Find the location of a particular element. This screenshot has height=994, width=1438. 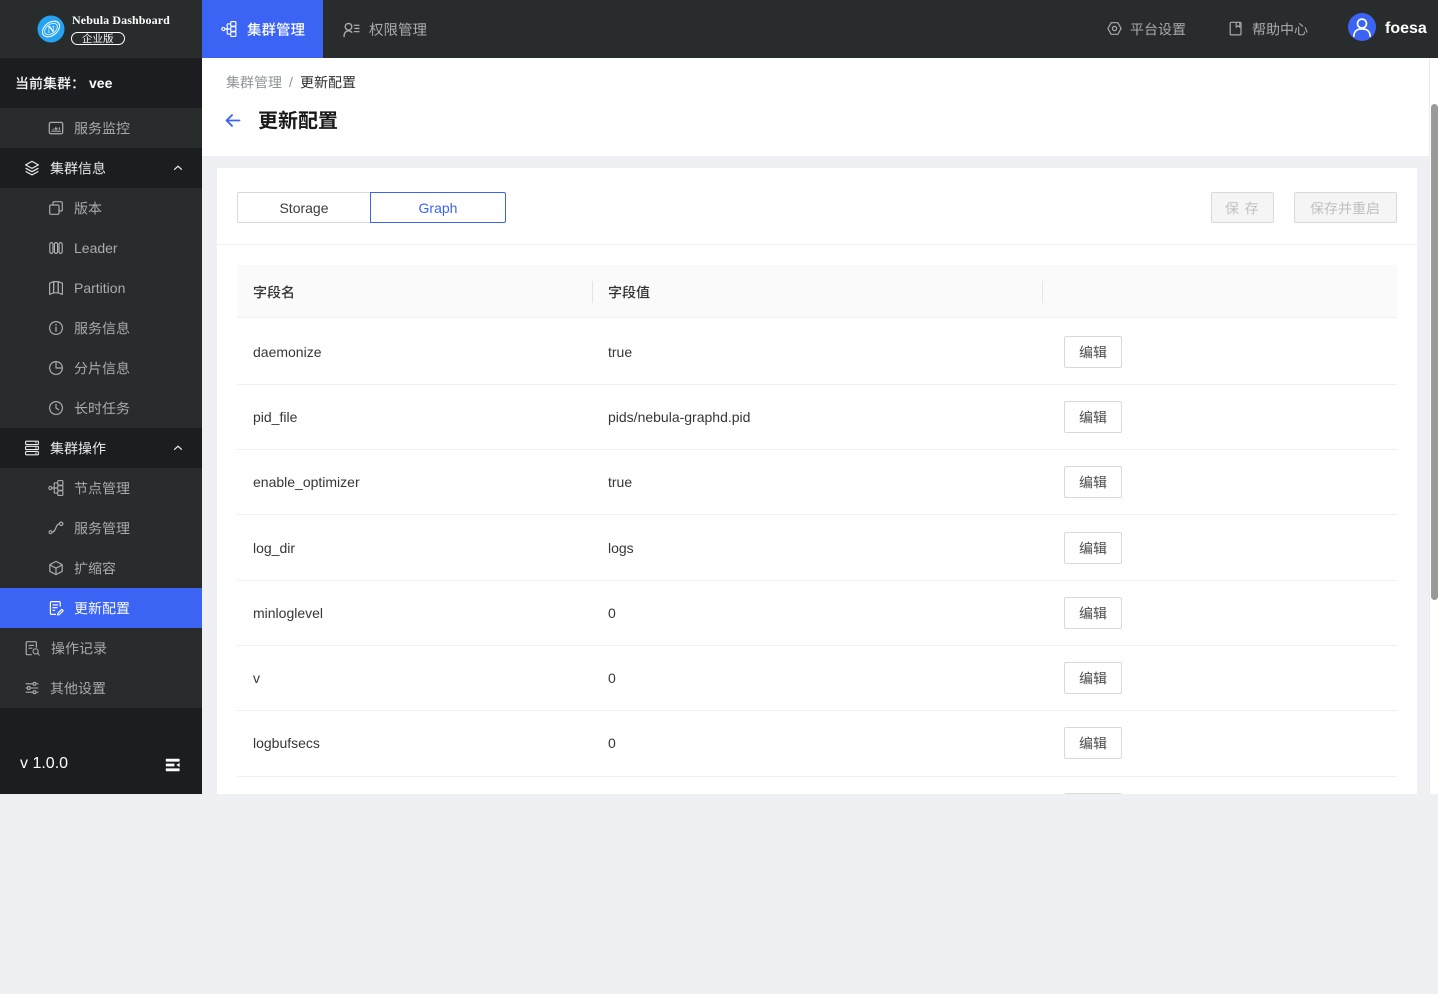

svg-text: N is located at coordinates (51, 30).